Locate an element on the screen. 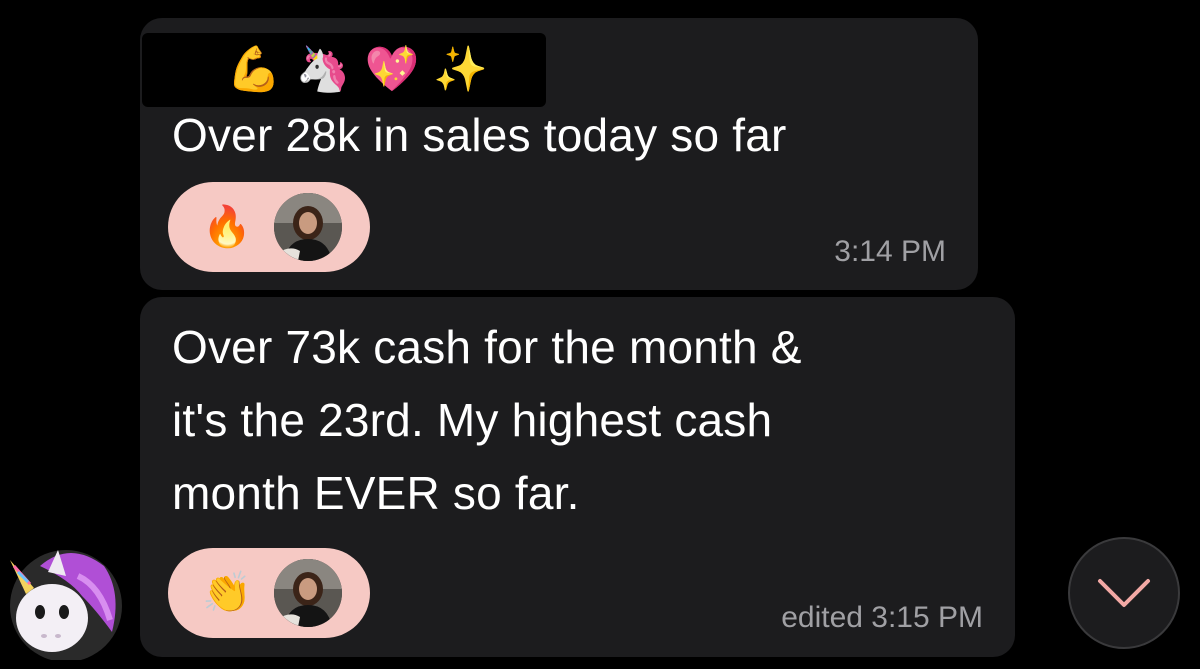  sparkling-heart-icon: 💖 is located at coordinates (392, 69).